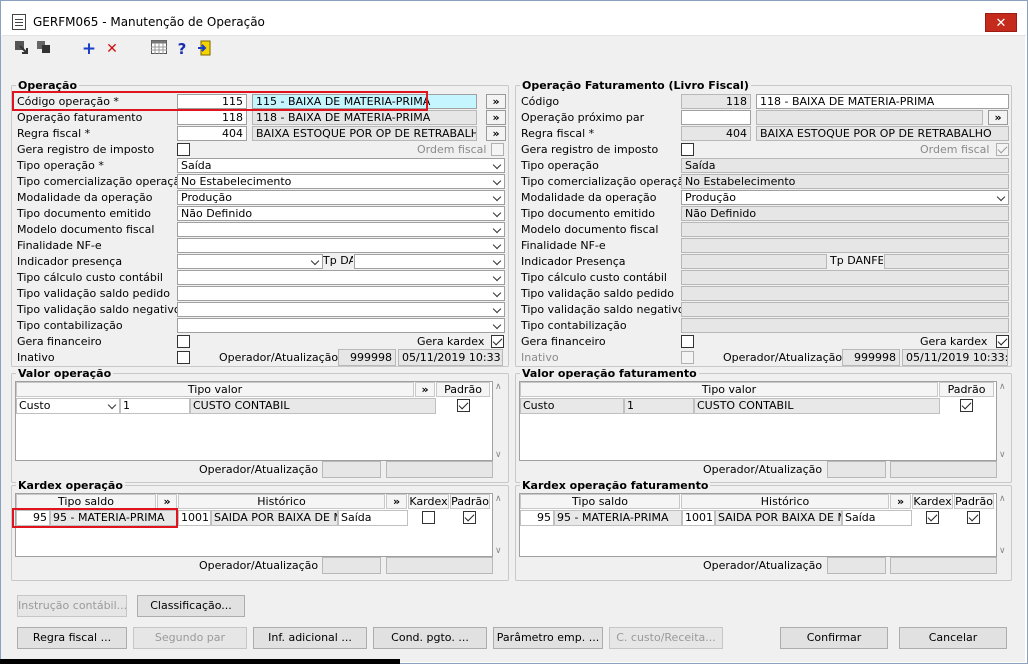  What do you see at coordinates (817, 406) in the screenshot?
I see `valor-fat-desc-cell: CUSTO CONTABIL` at bounding box center [817, 406].